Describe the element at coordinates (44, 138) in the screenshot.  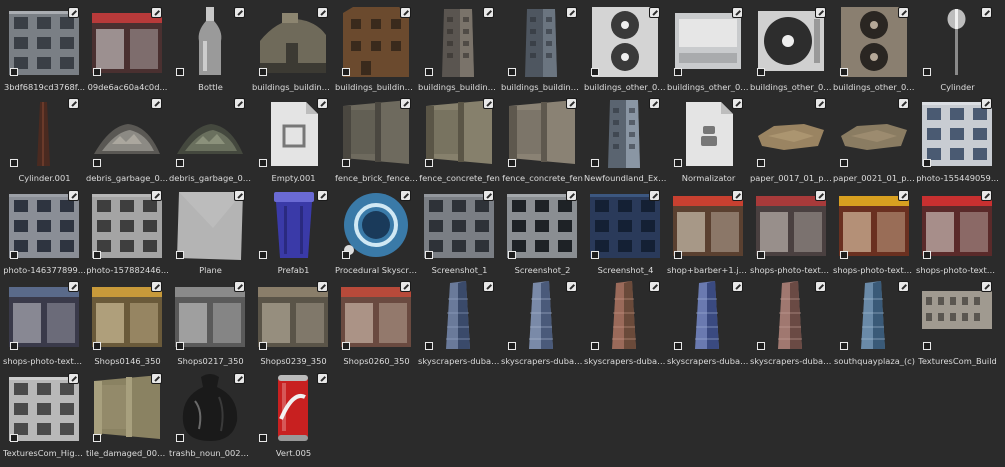
I see `asset-tile: Cylinder.001` at that location.